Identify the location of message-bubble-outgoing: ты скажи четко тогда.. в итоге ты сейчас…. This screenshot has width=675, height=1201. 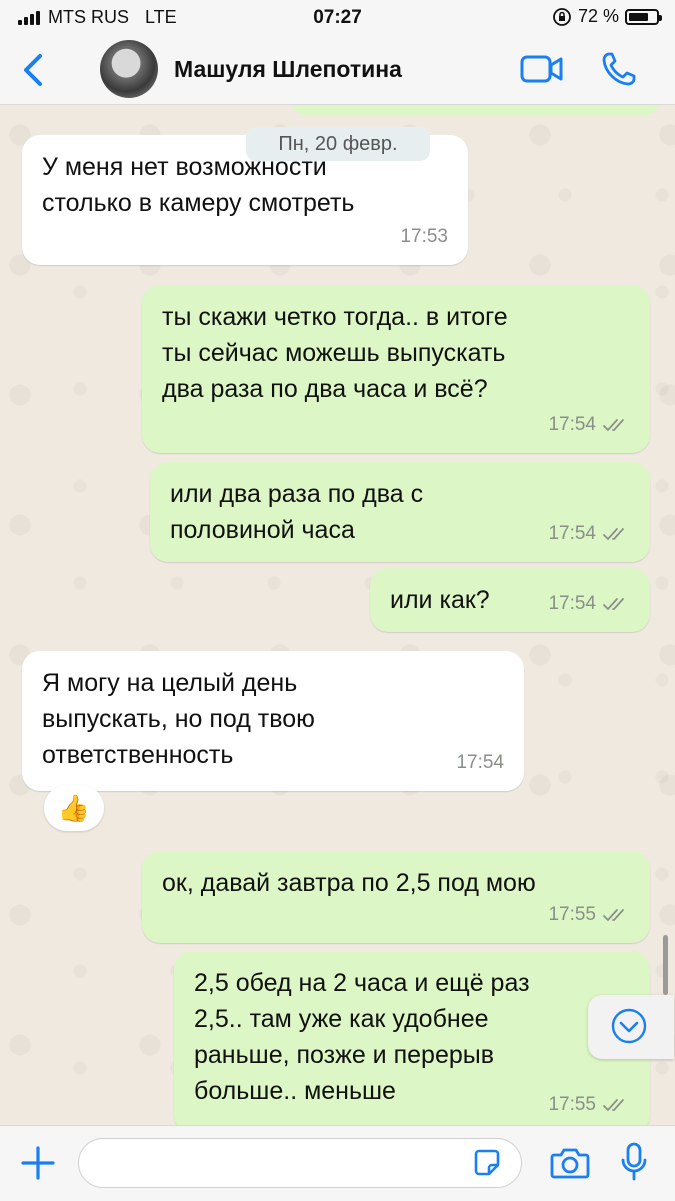
(396, 369).